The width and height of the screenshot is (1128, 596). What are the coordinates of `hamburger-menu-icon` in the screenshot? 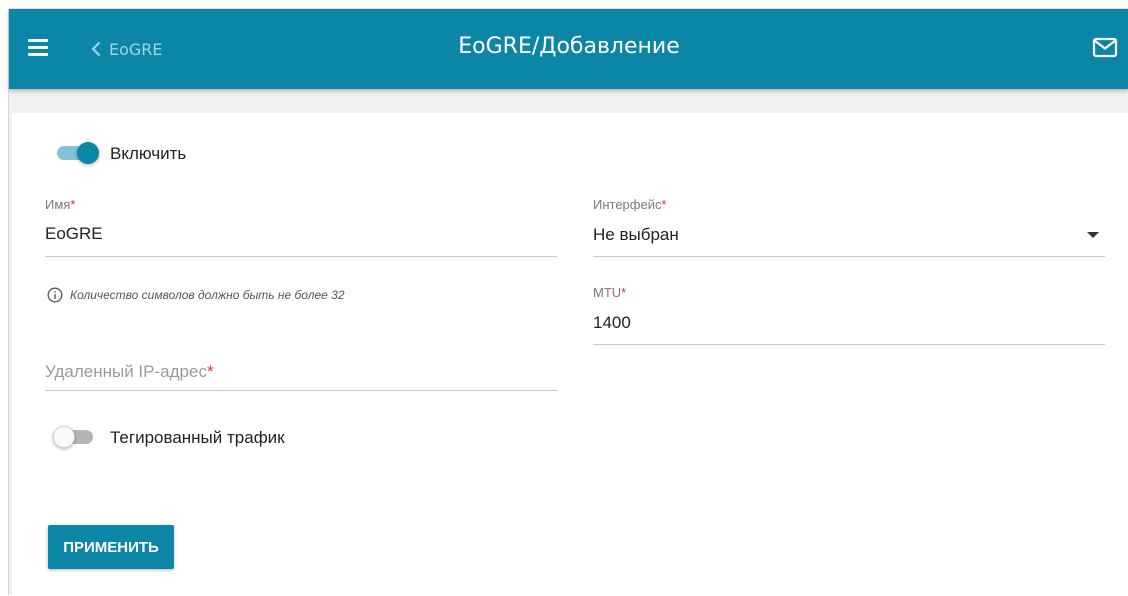 It's located at (39, 48).